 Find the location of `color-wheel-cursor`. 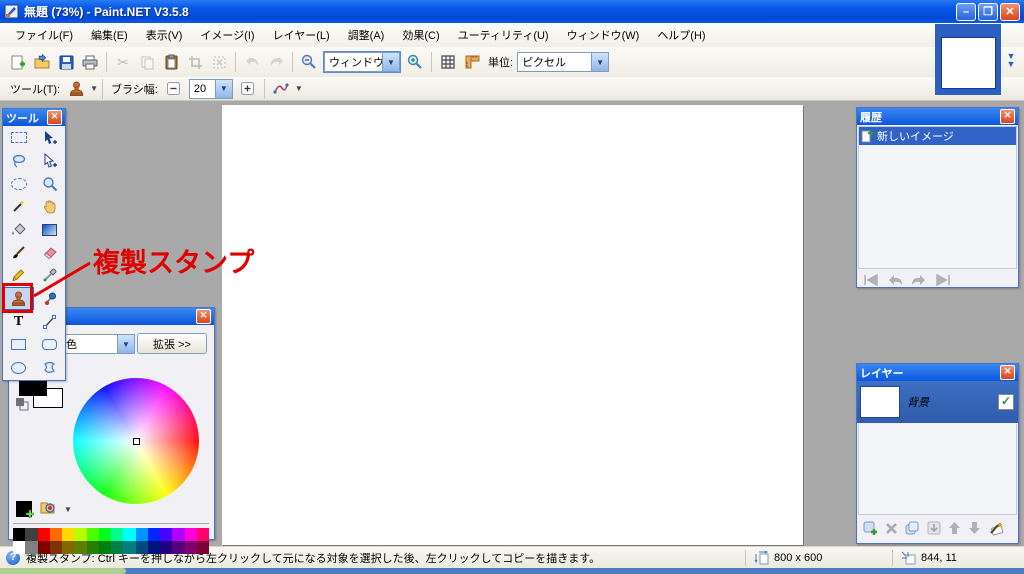

color-wheel-cursor is located at coordinates (136, 441).